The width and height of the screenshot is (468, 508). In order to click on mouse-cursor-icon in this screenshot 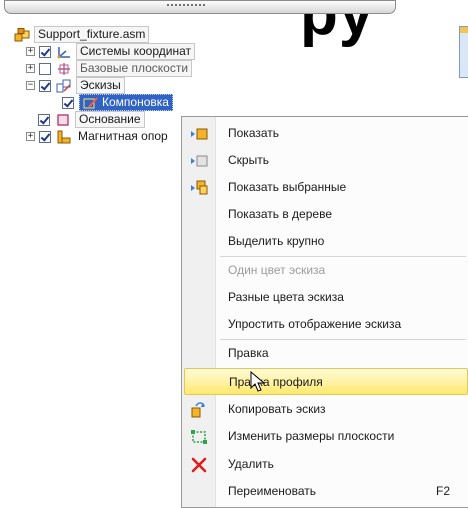, I will do `click(258, 381)`.